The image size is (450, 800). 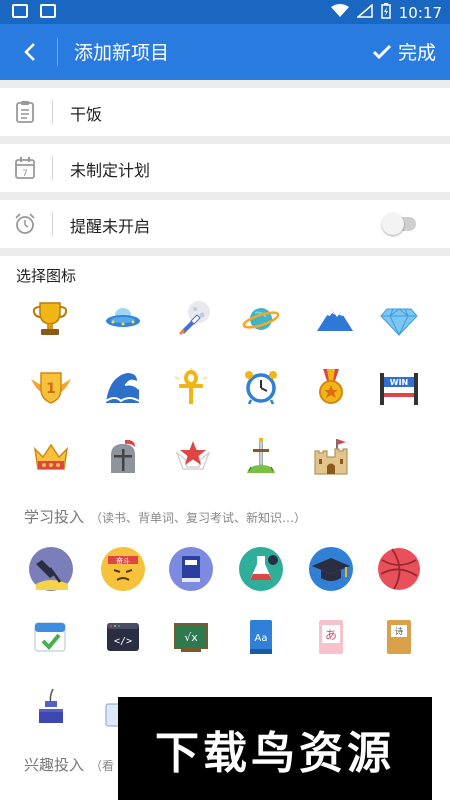 I want to click on clipboard-icon, so click(x=25, y=112).